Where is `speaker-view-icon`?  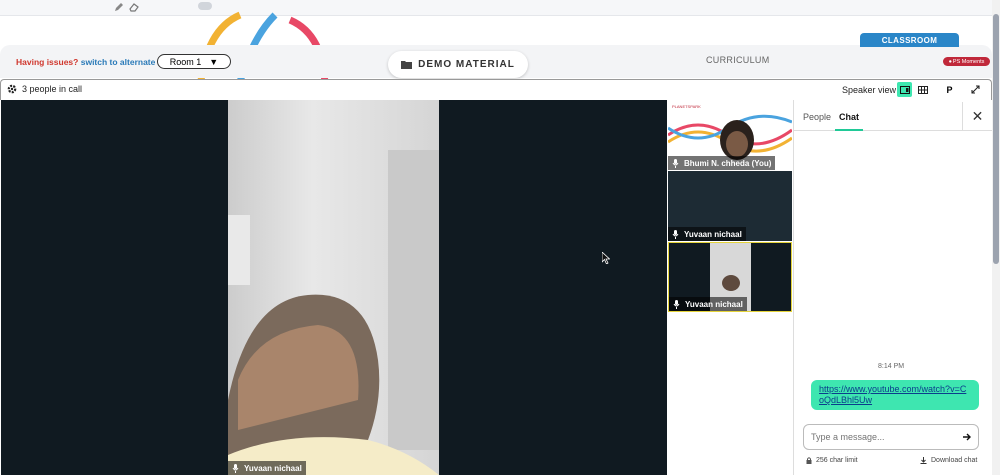 speaker-view-icon is located at coordinates (904, 89).